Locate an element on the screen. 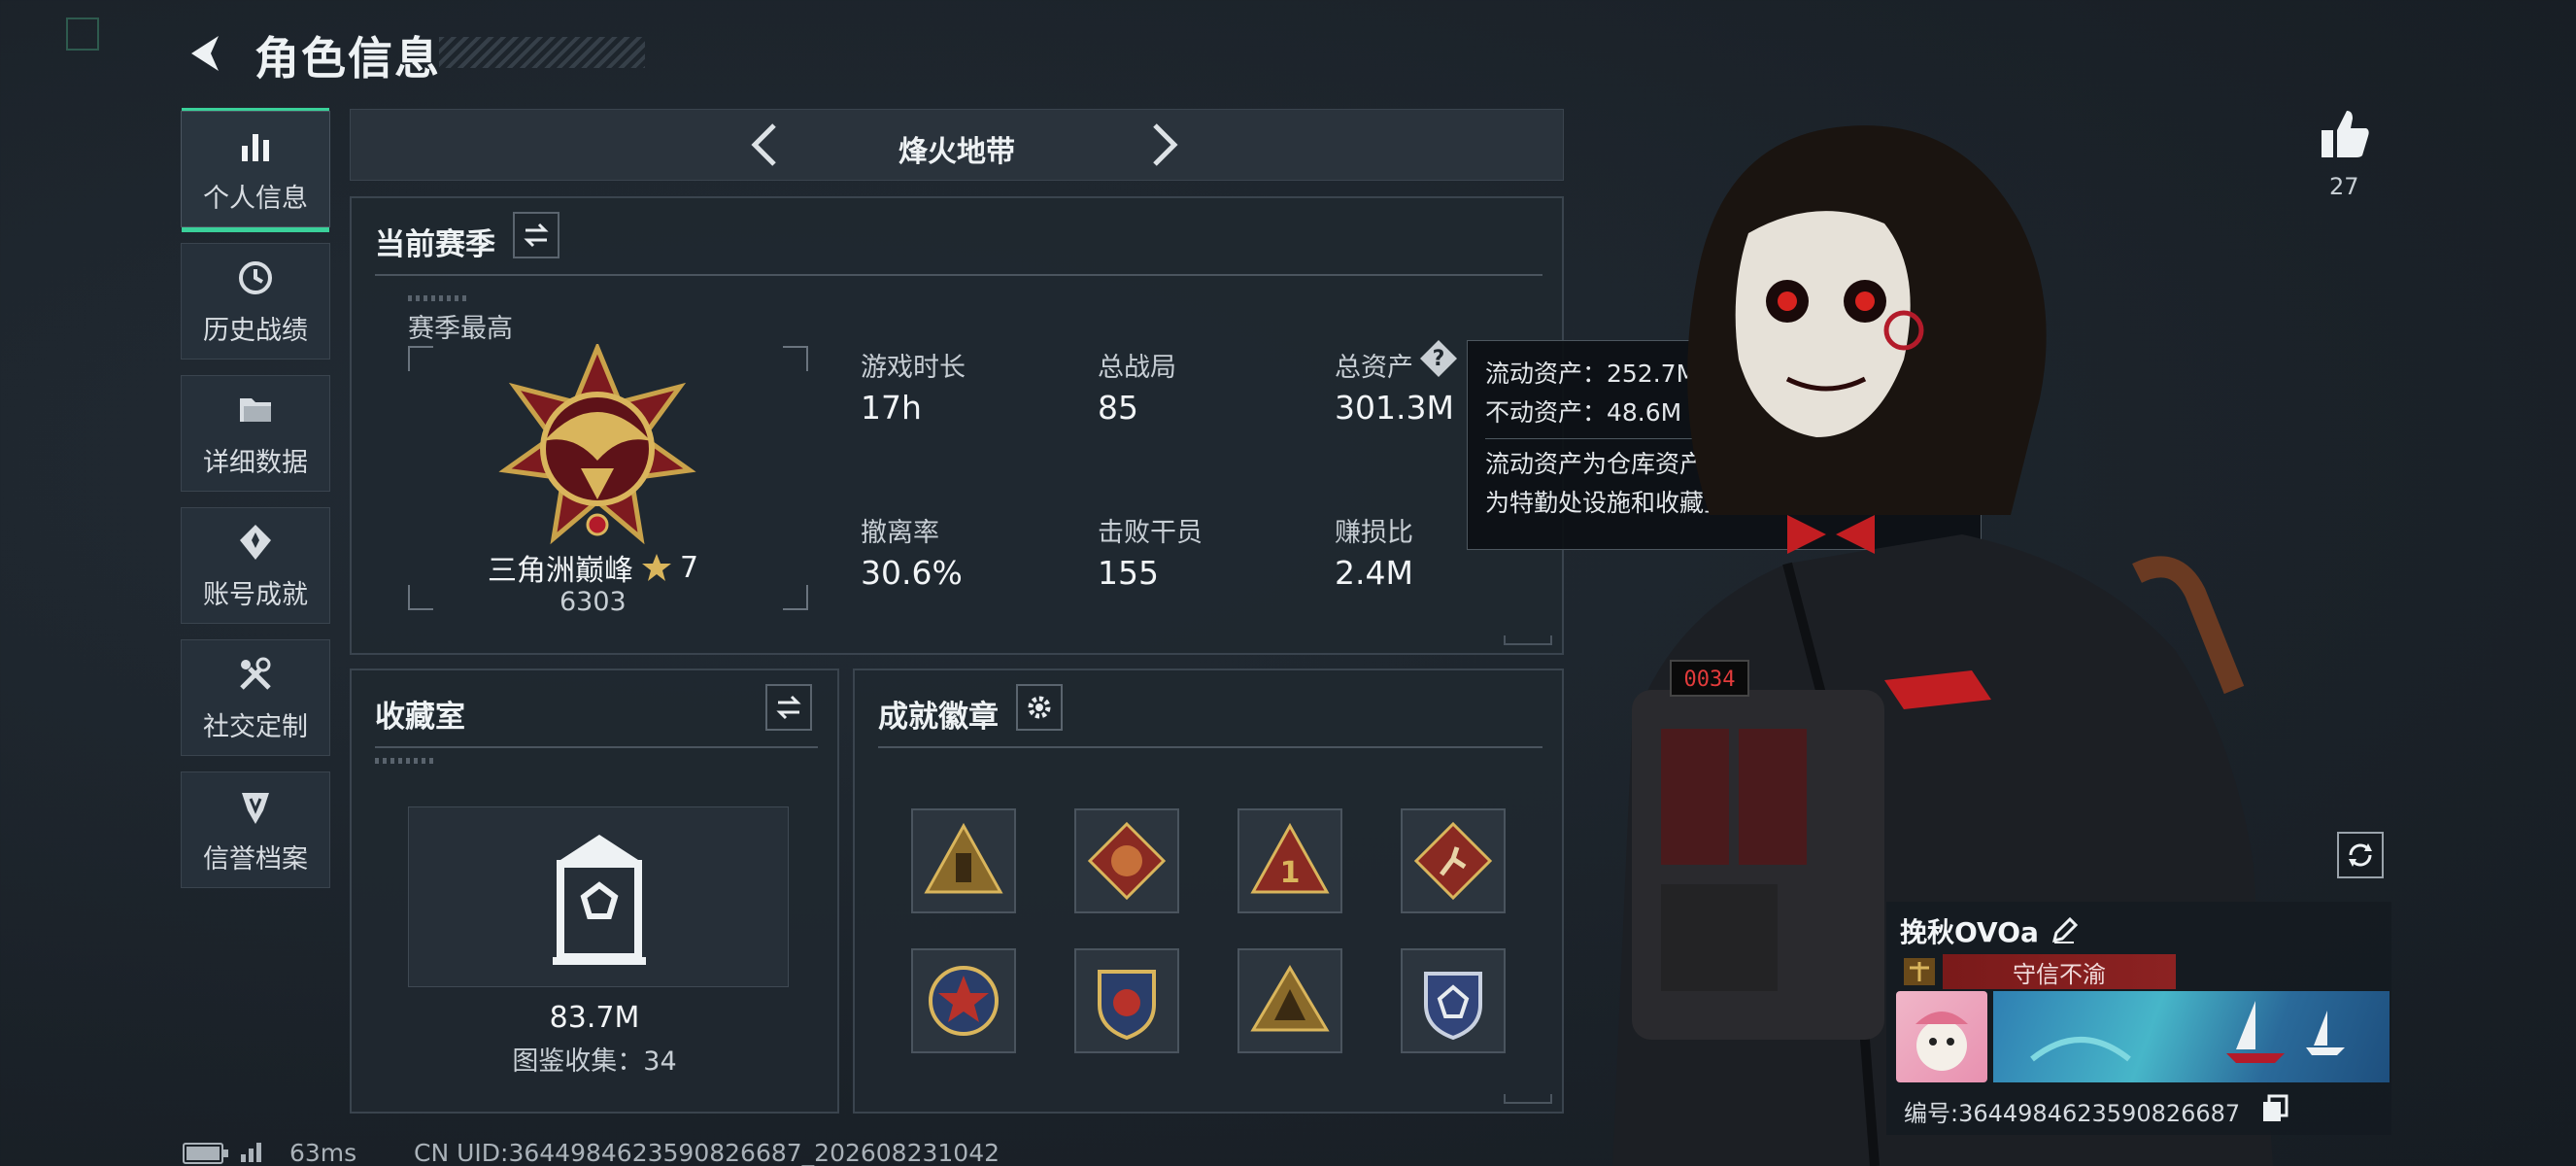  sidebar-item-history: 历史战绩 is located at coordinates (255, 301).